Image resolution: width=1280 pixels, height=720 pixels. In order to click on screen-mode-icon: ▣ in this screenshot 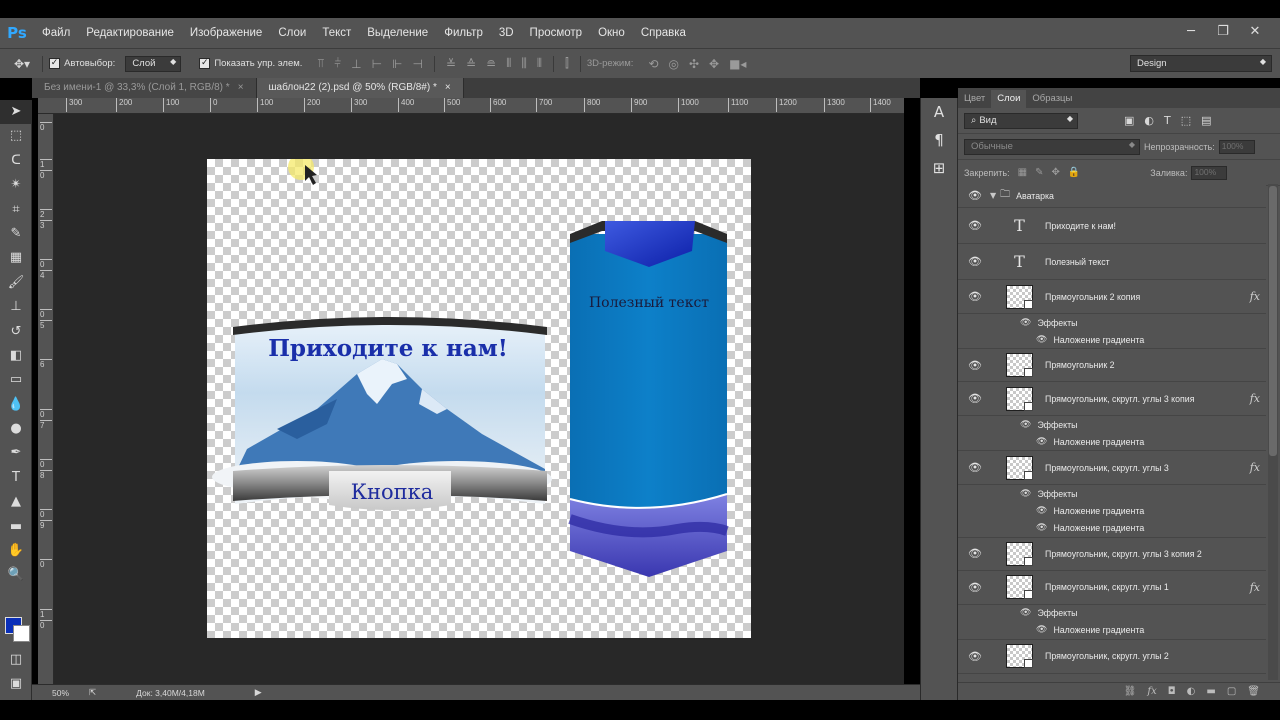, I will do `click(16, 684)`.